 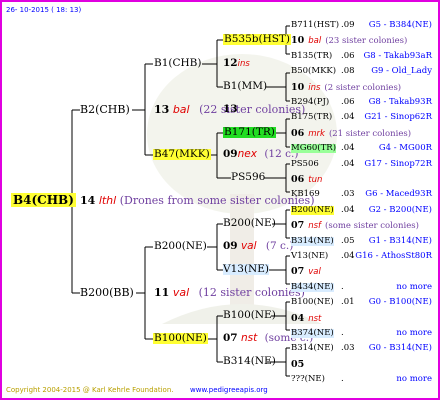 What do you see at coordinates (305, 164) in the screenshot?
I see `gen4-node-label: PS506` at bounding box center [305, 164].